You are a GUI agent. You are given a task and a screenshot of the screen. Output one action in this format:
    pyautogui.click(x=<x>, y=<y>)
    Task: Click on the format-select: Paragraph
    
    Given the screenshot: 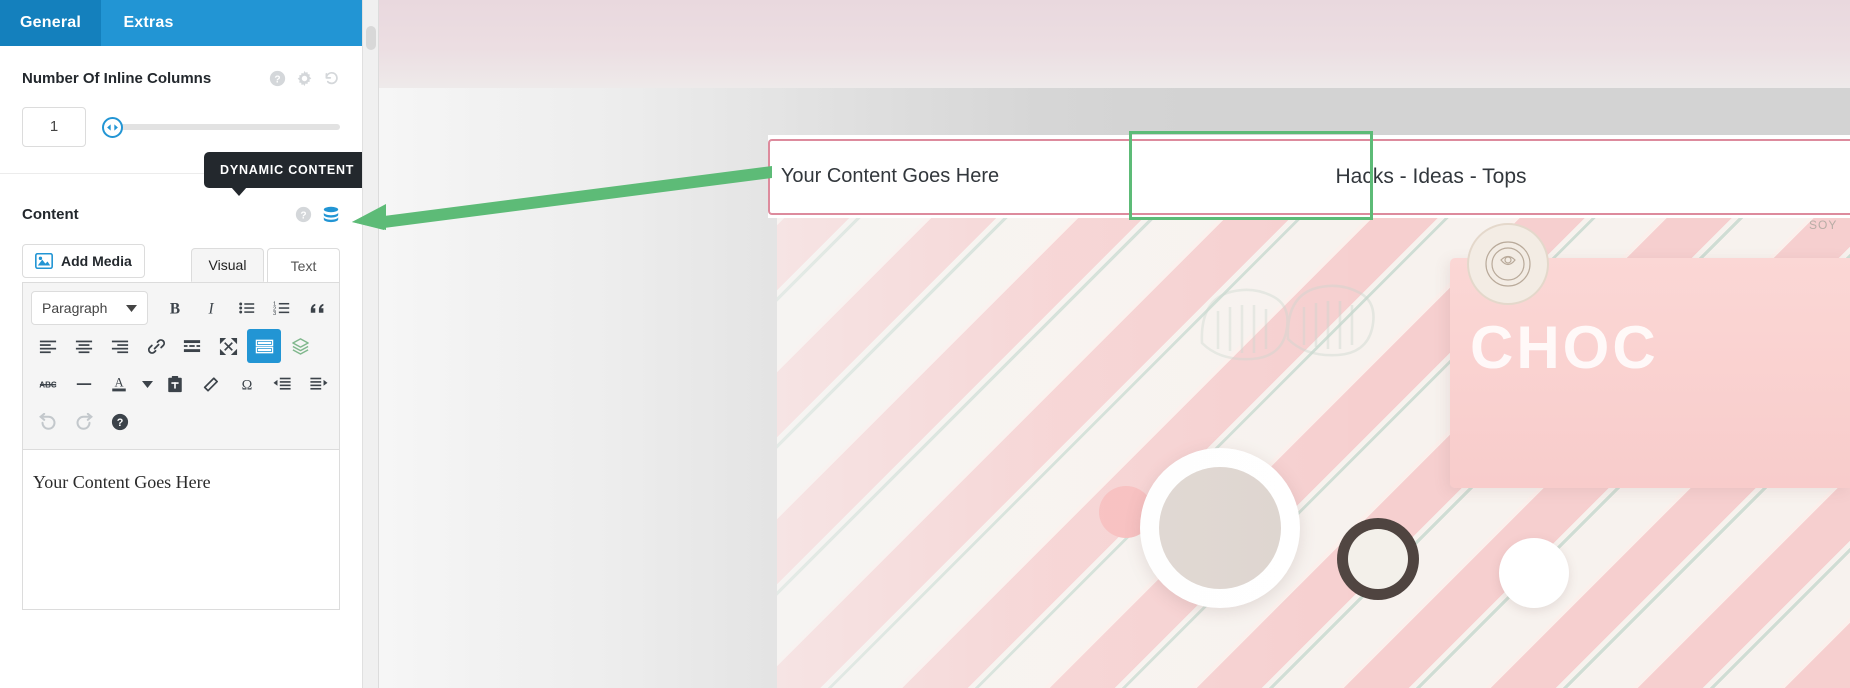 What is the action you would take?
    pyautogui.click(x=90, y=308)
    